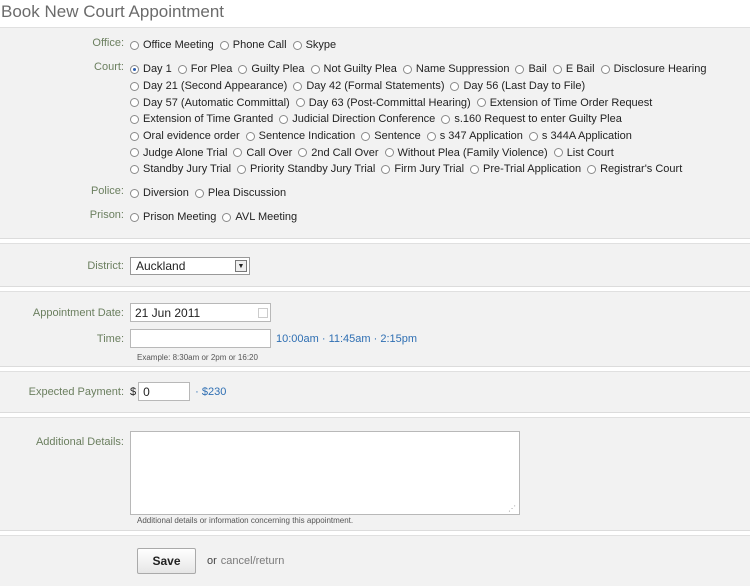 The height and width of the screenshot is (586, 750). What do you see at coordinates (440, 193) in the screenshot?
I see `police-options: Diversion Plea Discussion` at bounding box center [440, 193].